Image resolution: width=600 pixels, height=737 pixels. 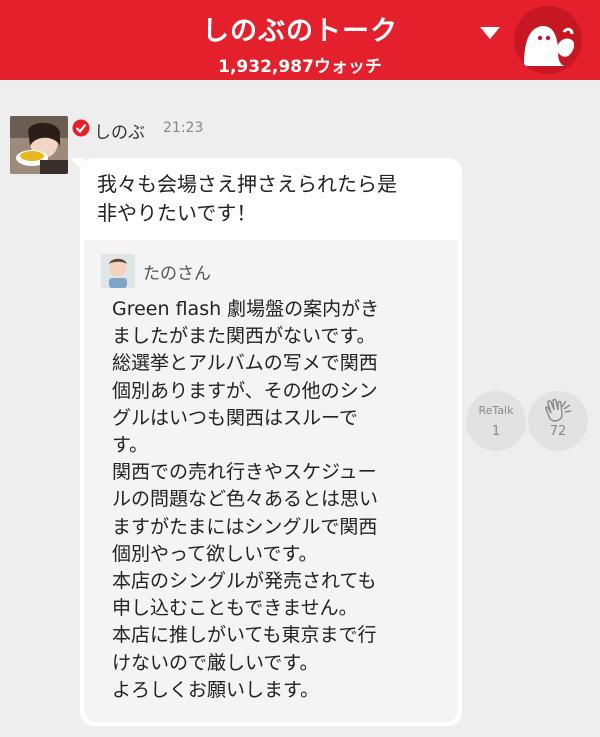 I want to click on clap-count: 72, so click(x=558, y=431).